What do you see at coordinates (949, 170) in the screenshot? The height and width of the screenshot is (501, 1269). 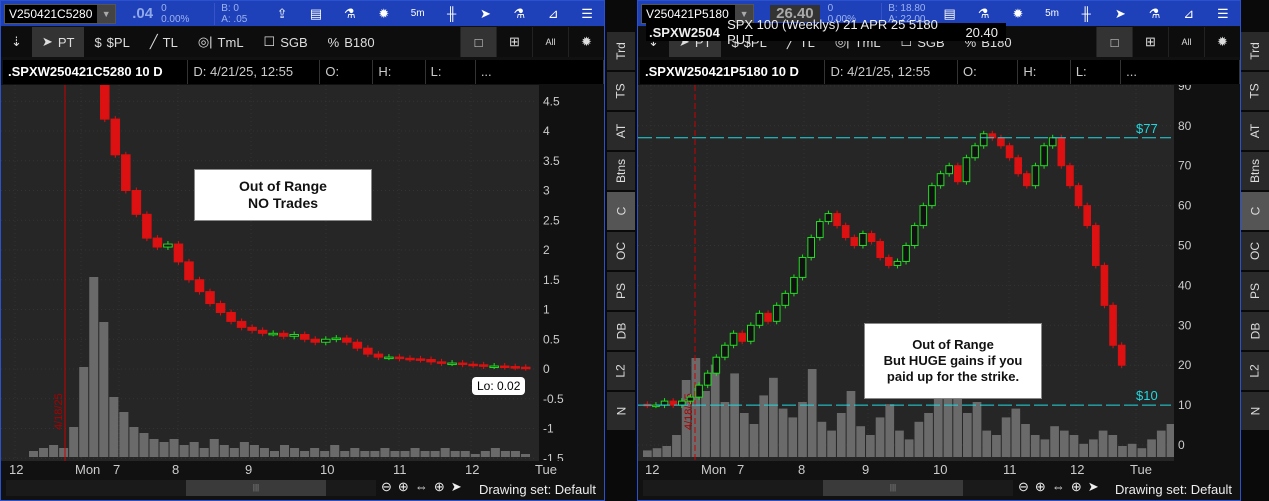 I see `candle-up` at bounding box center [949, 170].